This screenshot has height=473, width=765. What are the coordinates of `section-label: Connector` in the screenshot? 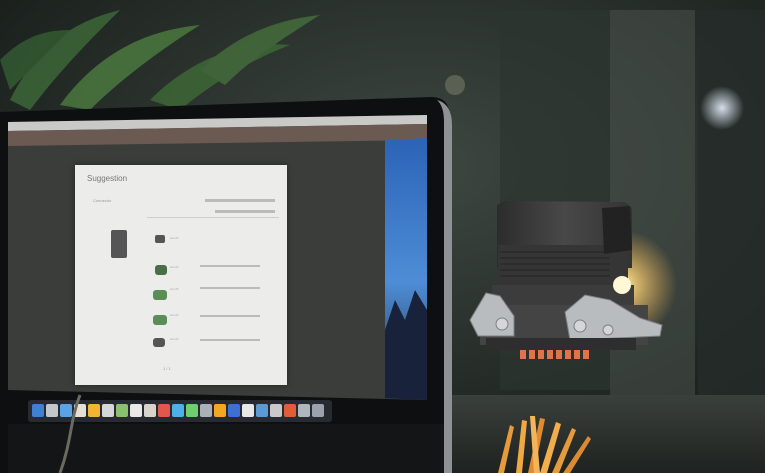 It's located at (102, 200).